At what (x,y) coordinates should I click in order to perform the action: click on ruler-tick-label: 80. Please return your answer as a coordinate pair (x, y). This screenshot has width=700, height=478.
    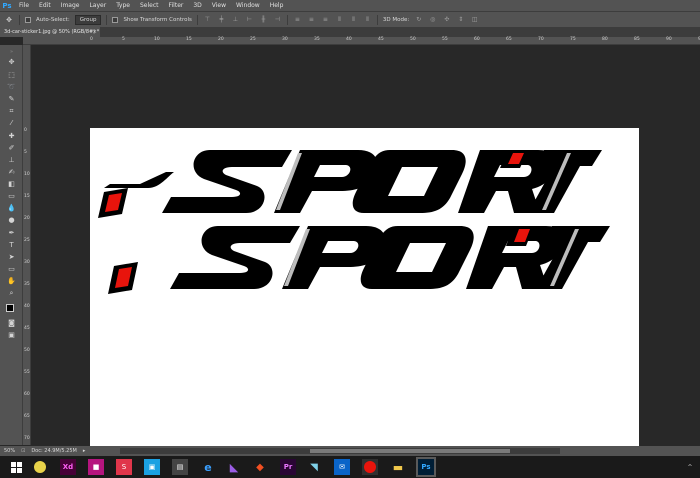
    Looking at the image, I should click on (605, 39).